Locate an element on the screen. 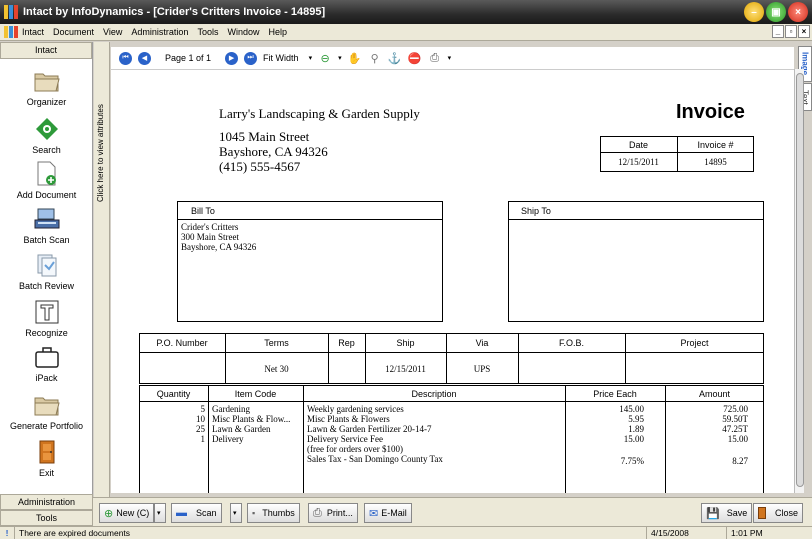 Image resolution: width=812 pixels, height=539 pixels. date-label: Date is located at coordinates (638, 145).